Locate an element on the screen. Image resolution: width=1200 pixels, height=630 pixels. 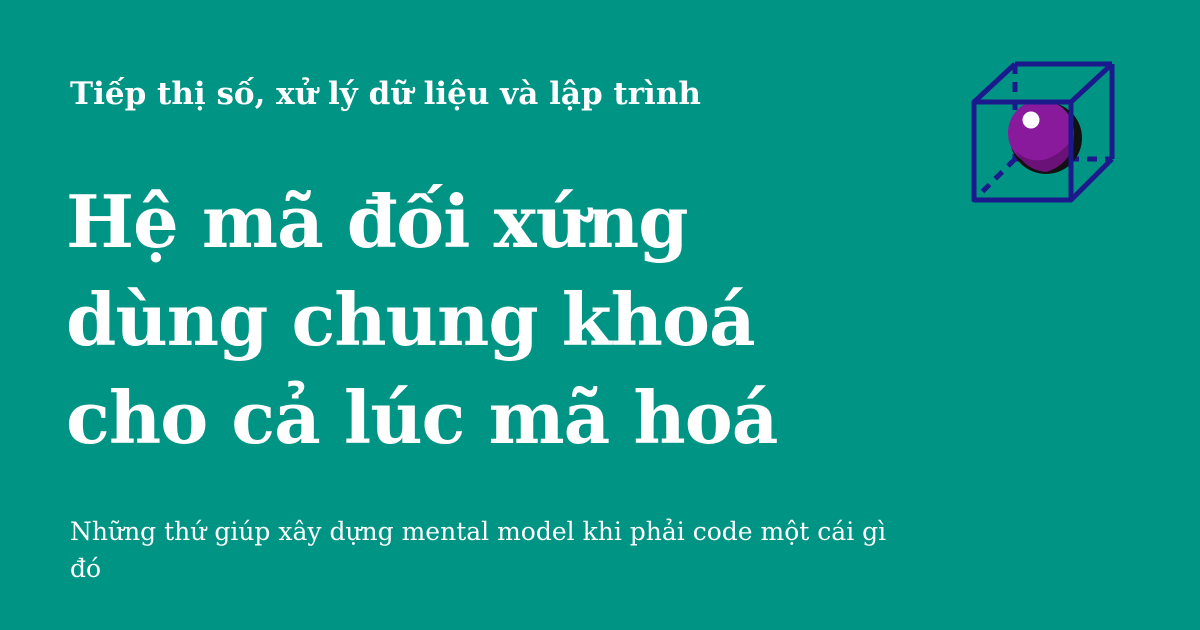
kicker: Tiếp thị số, xử lý dữ liệu và lập trình is located at coordinates (385, 94).